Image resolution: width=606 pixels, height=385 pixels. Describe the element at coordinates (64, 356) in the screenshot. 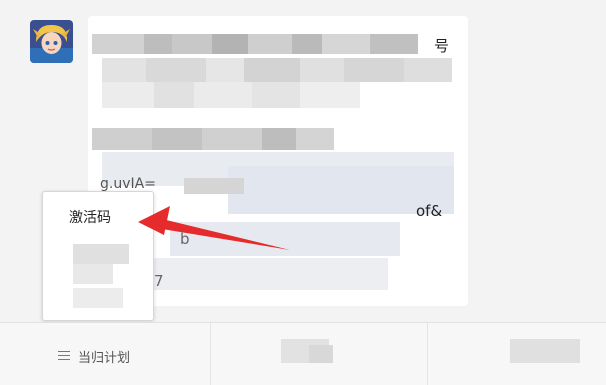

I see `hamburger-icon` at that location.